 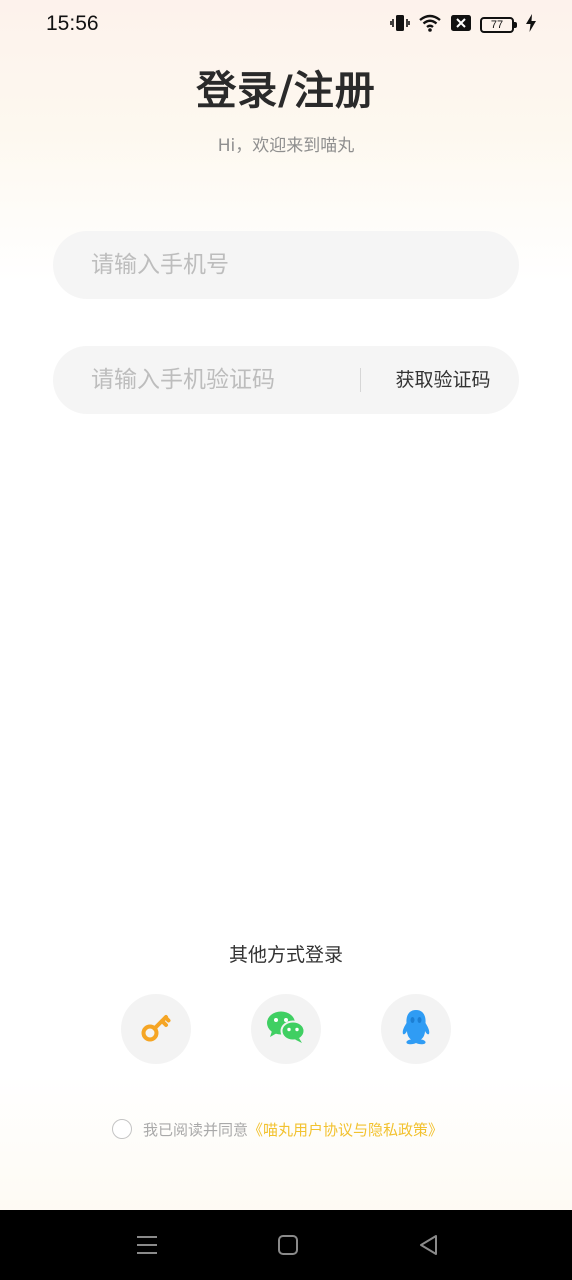 I want to click on agreement-link: 《喵丸用户协议与隐私政策》, so click(x=345, y=1129).